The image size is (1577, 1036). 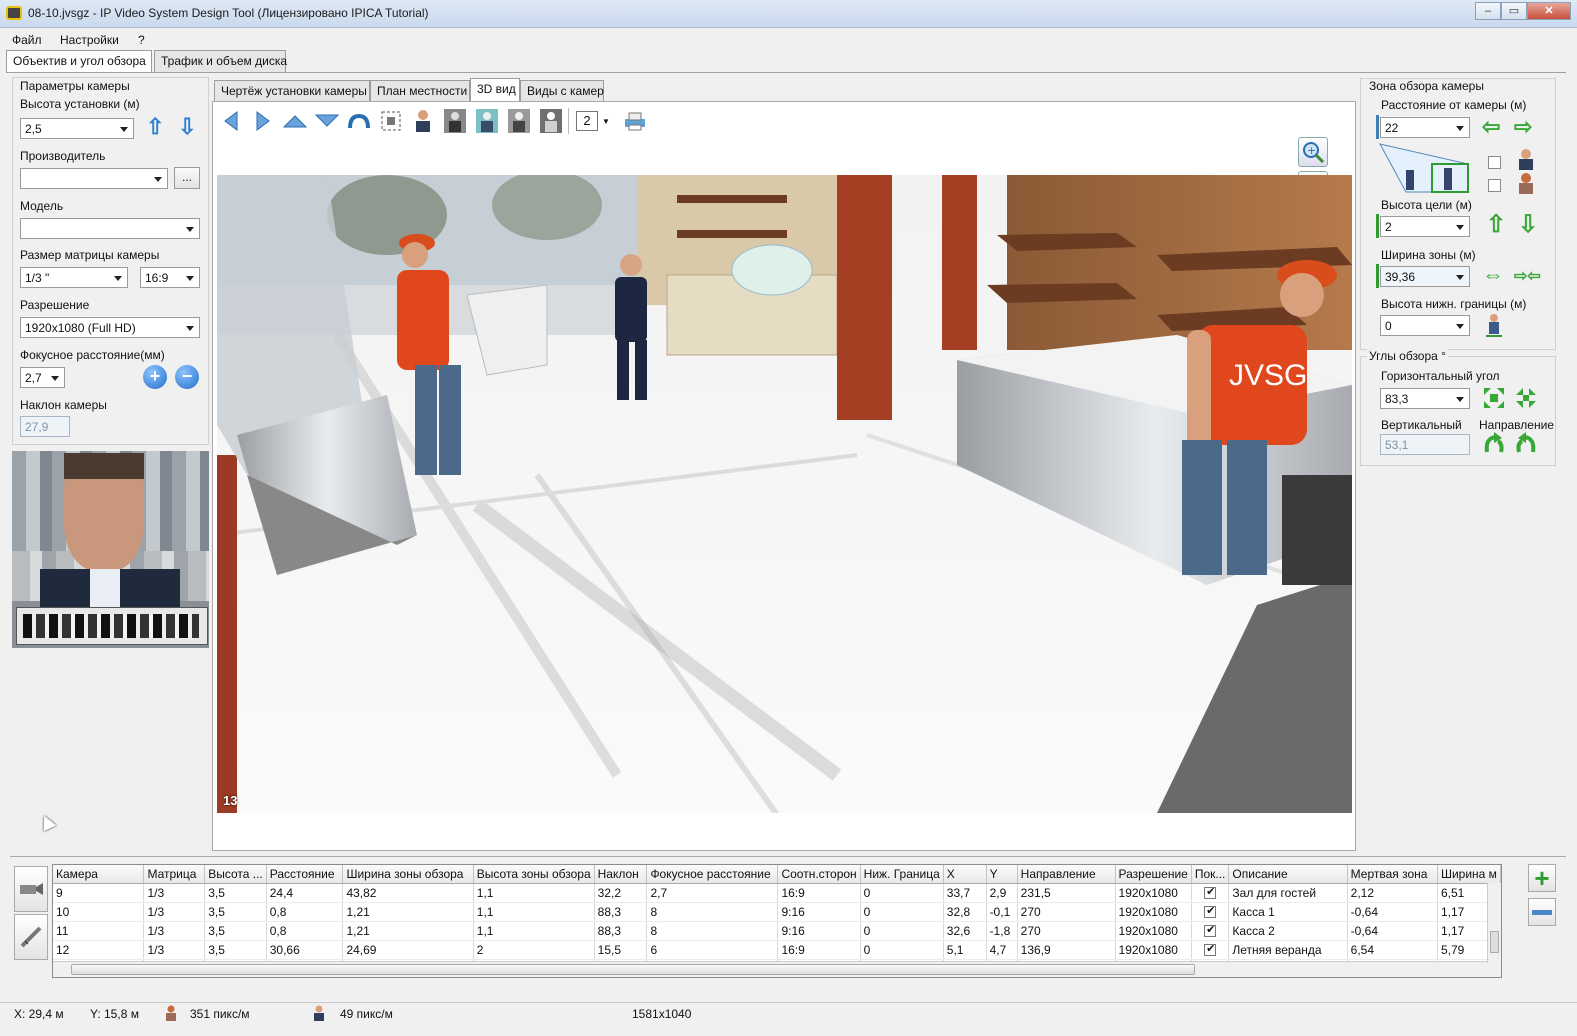 What do you see at coordinates (420, 91) in the screenshot?
I see `tab-site-plan: План местности` at bounding box center [420, 91].